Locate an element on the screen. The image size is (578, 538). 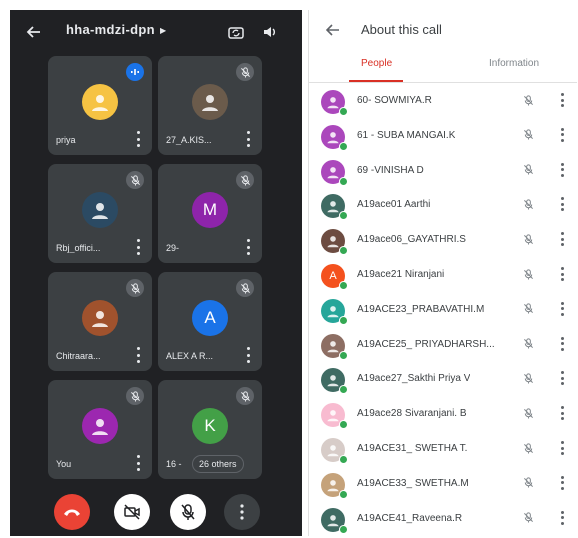
participant-row: A19ace01 Aarthi is located at coordinates (443, 205).